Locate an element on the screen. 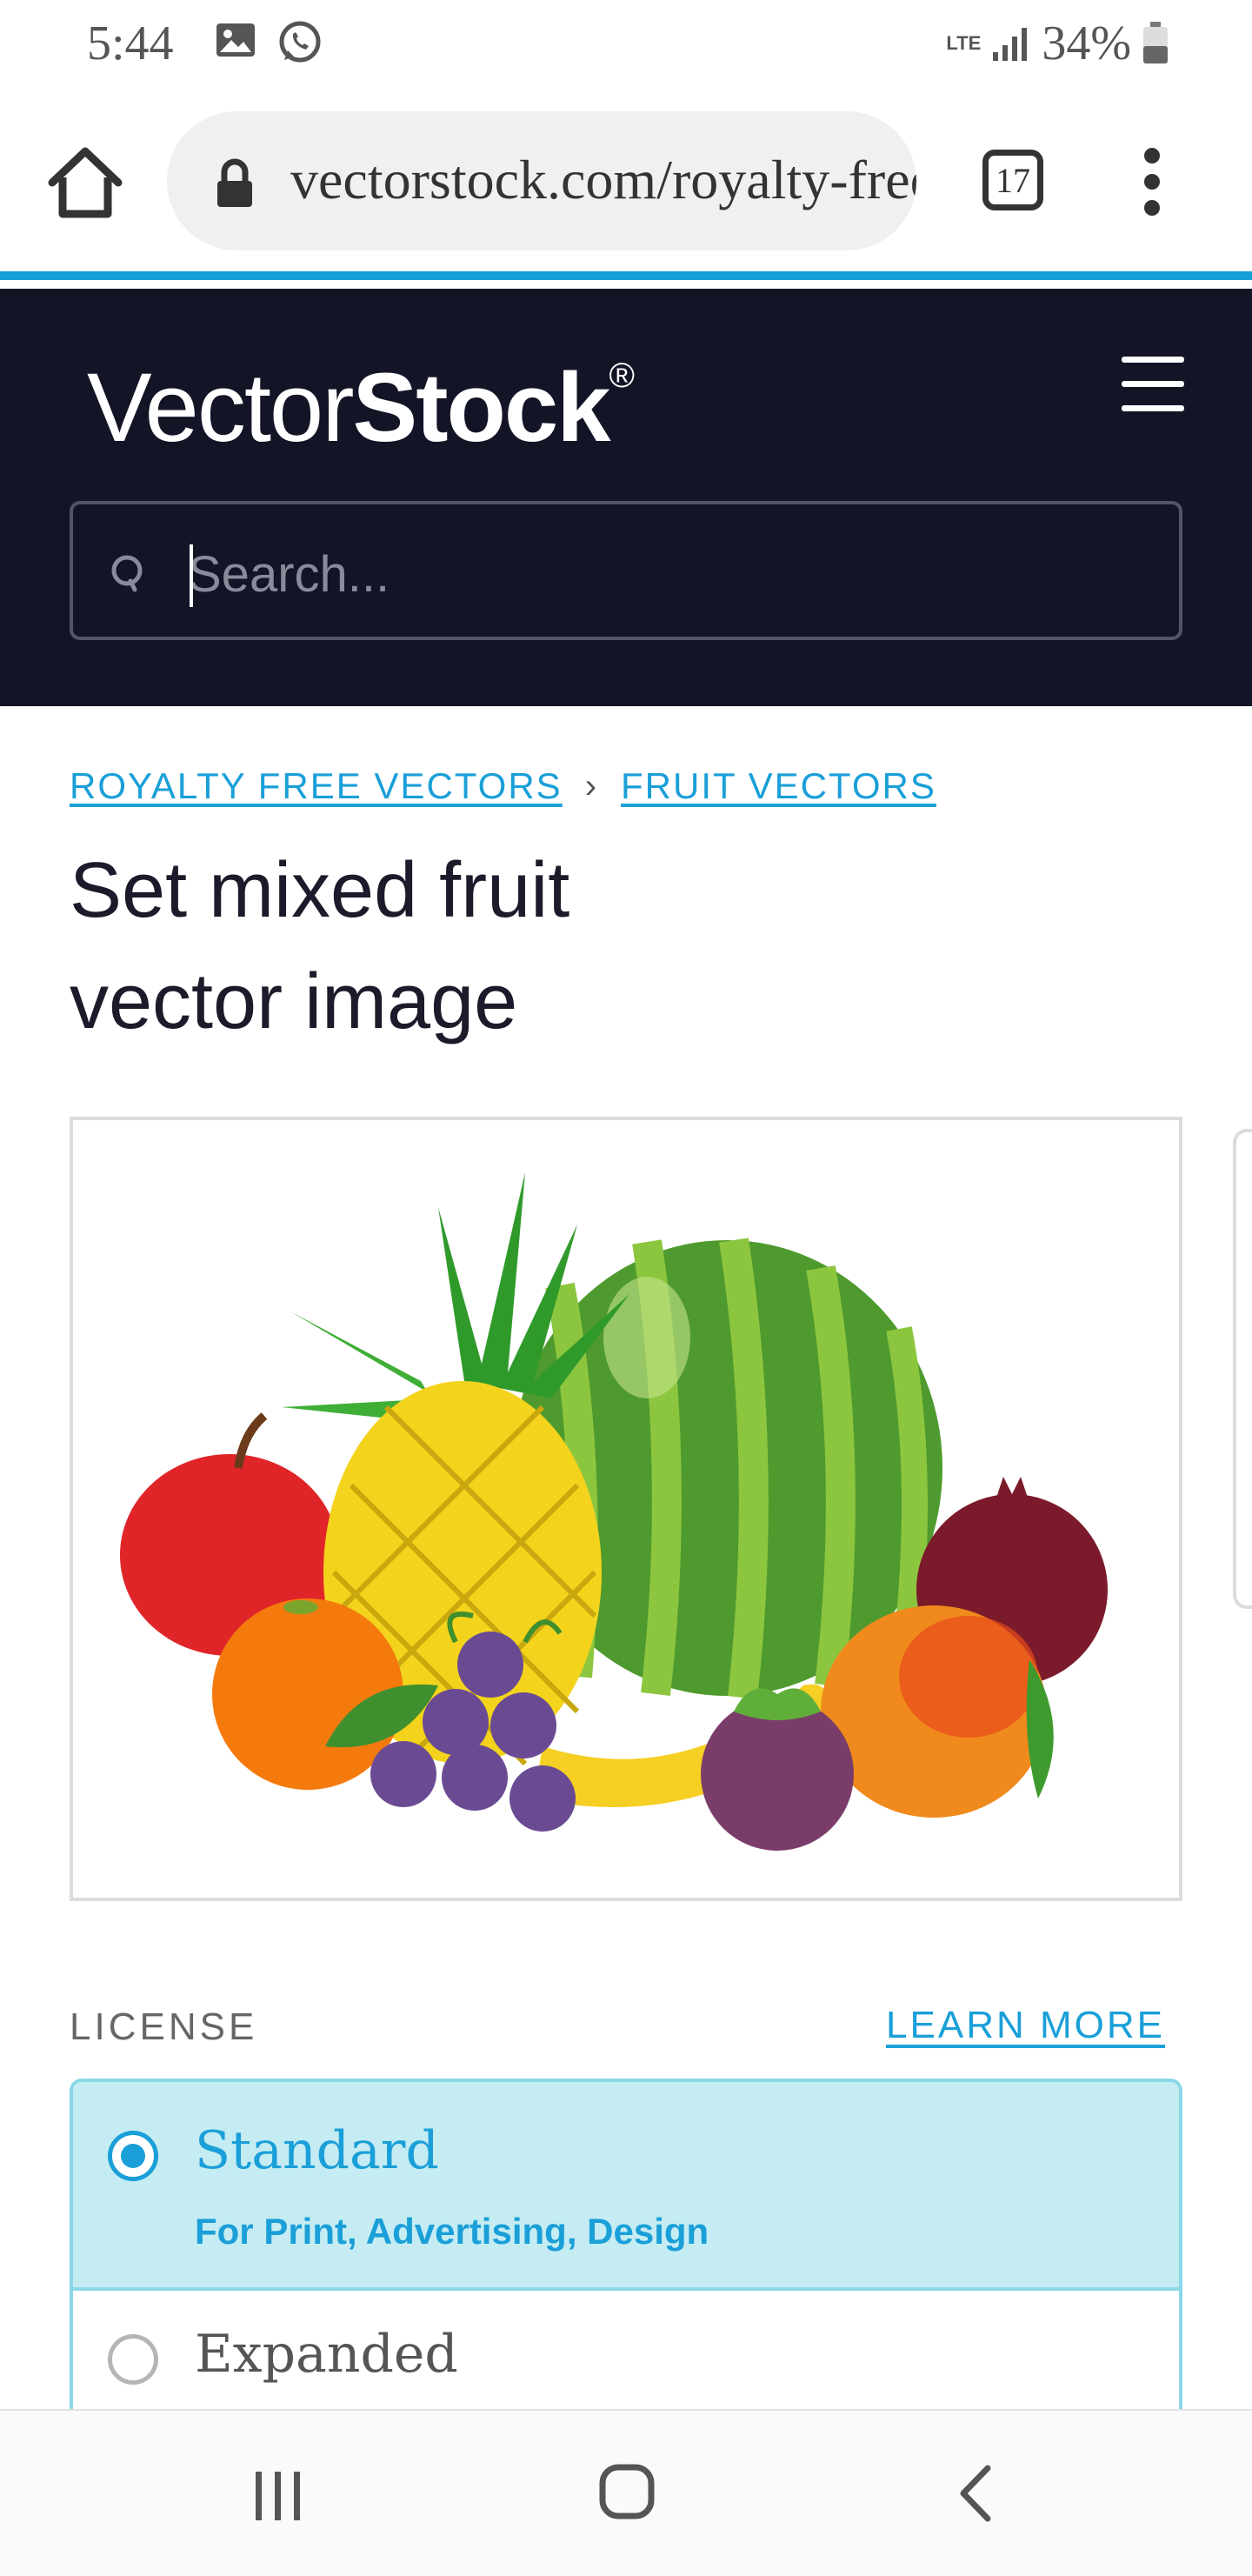 The width and height of the screenshot is (1252, 2576). vectorstock-logo: VectorStock® is located at coordinates (362, 407).